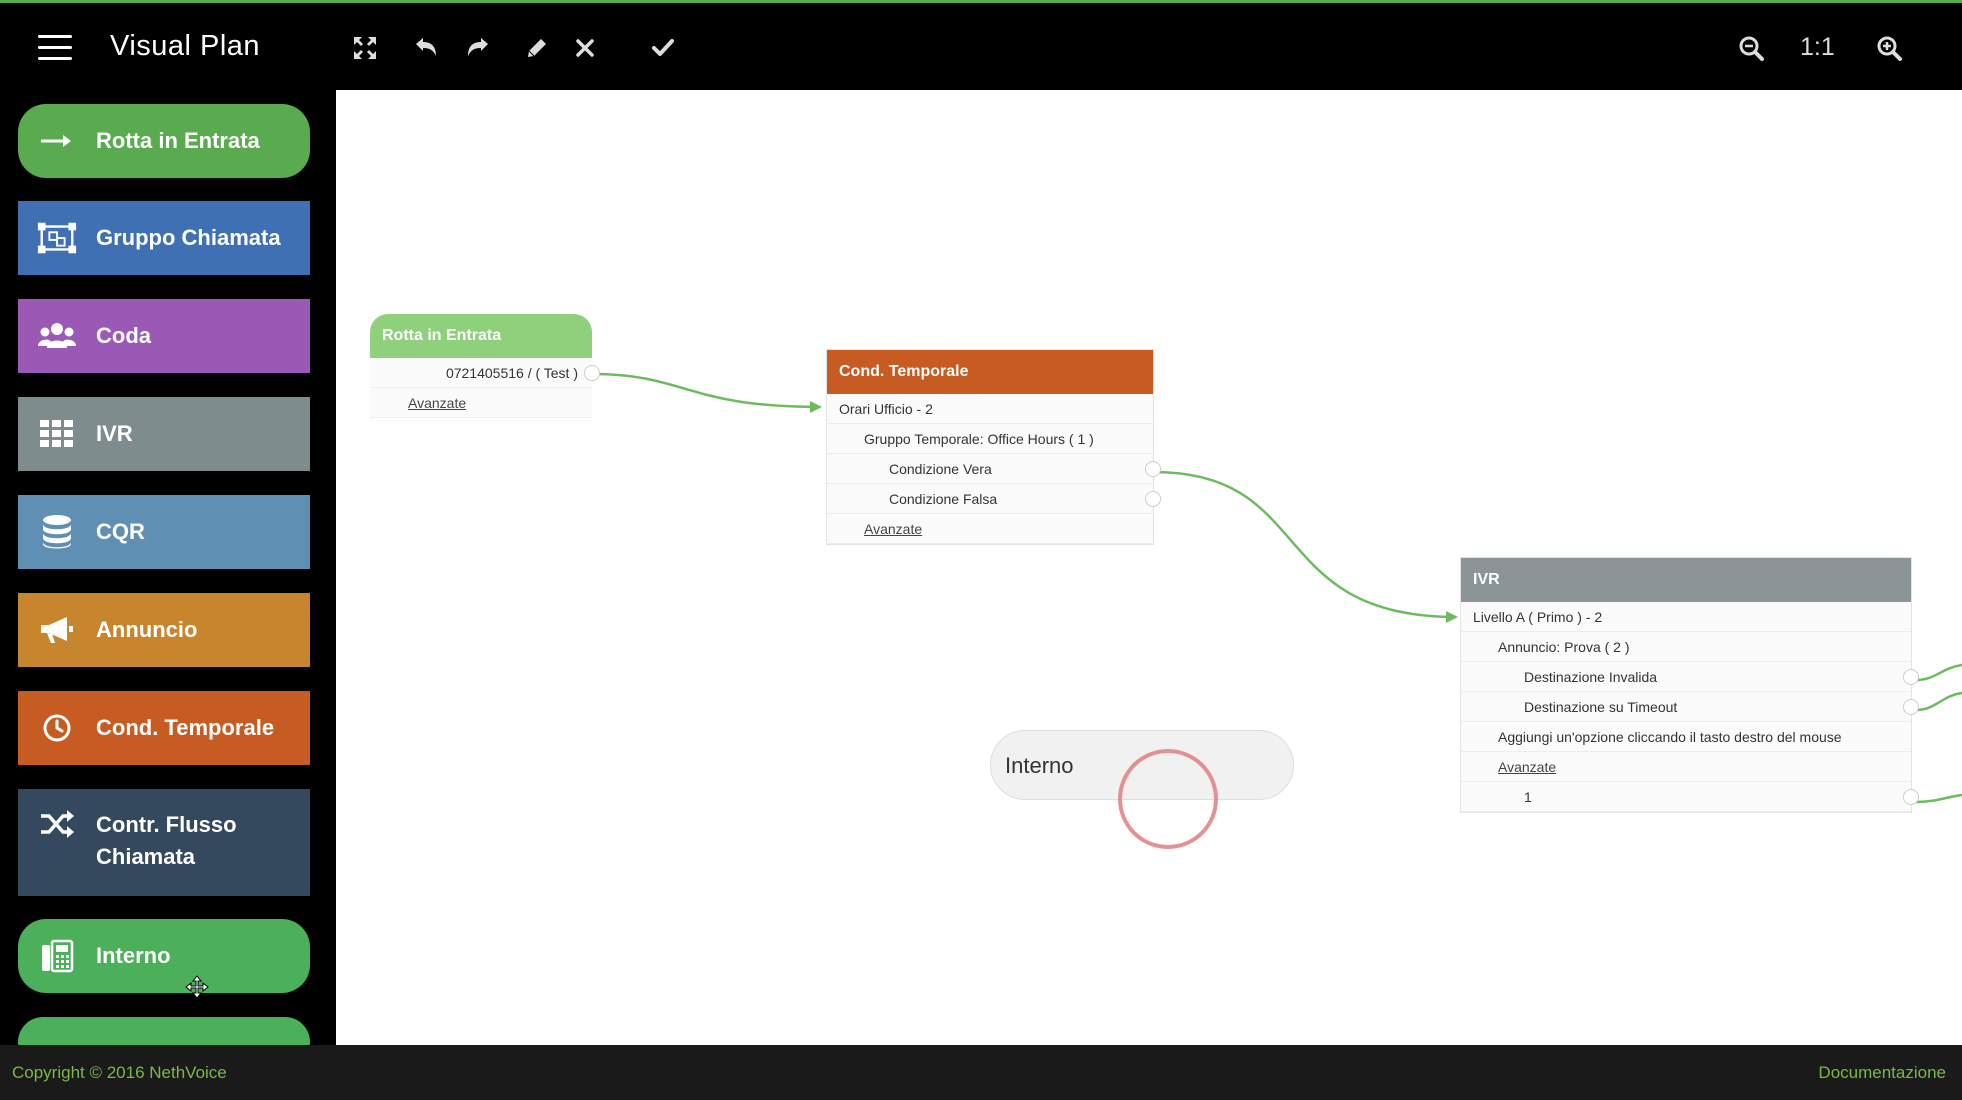  Describe the element at coordinates (57, 141) in the screenshot. I see `arrow-right-icon` at that location.